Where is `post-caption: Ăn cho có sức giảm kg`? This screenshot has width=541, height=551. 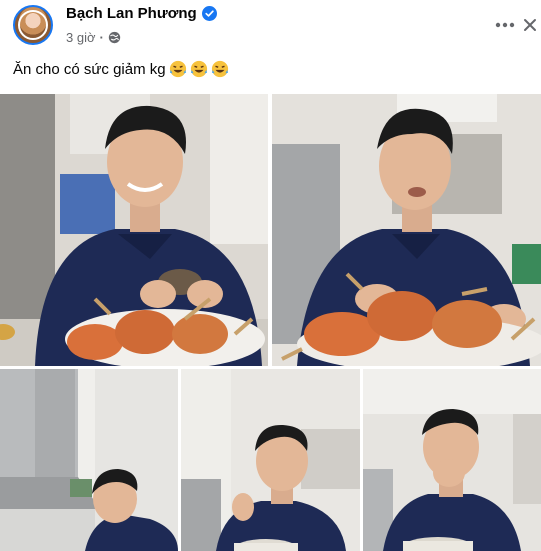 post-caption: Ăn cho có sức giảm kg is located at coordinates (121, 69).